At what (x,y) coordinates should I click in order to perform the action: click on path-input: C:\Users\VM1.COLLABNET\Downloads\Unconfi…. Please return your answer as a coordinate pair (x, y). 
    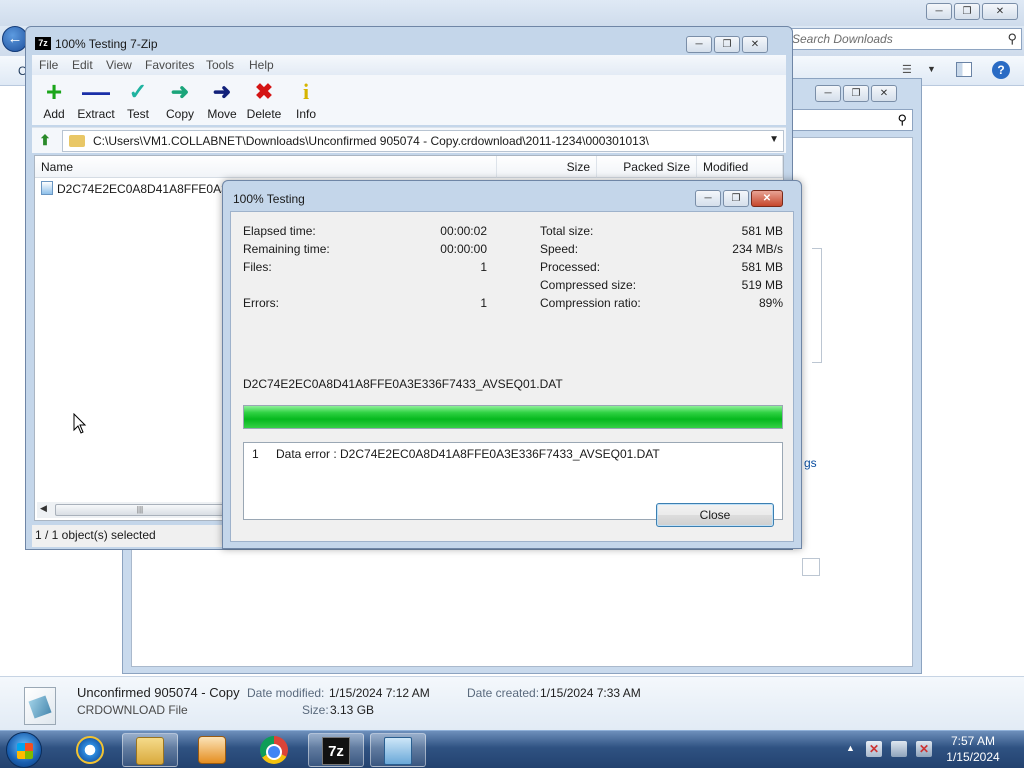
    Looking at the image, I should click on (423, 141).